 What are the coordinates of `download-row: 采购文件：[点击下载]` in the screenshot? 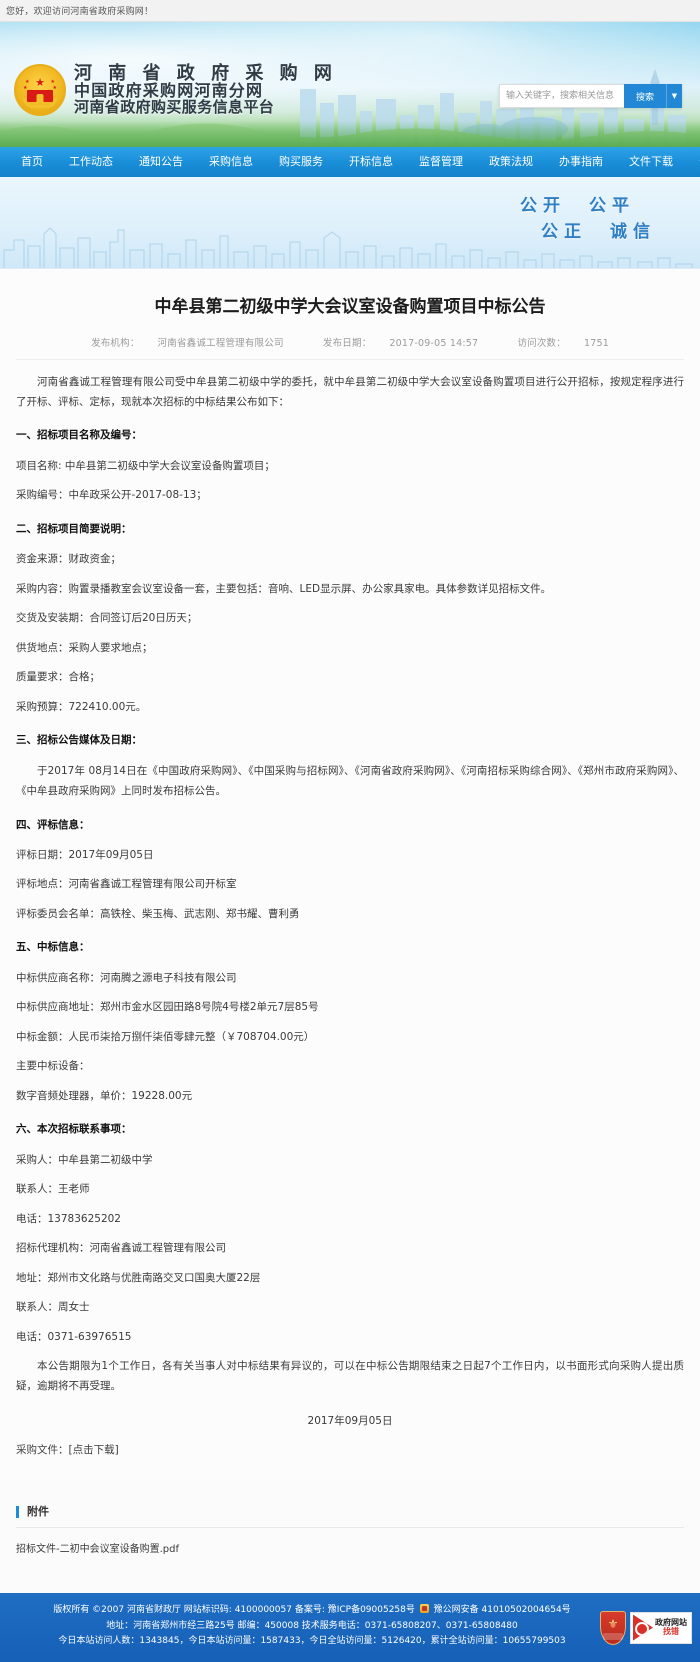 It's located at (350, 1450).